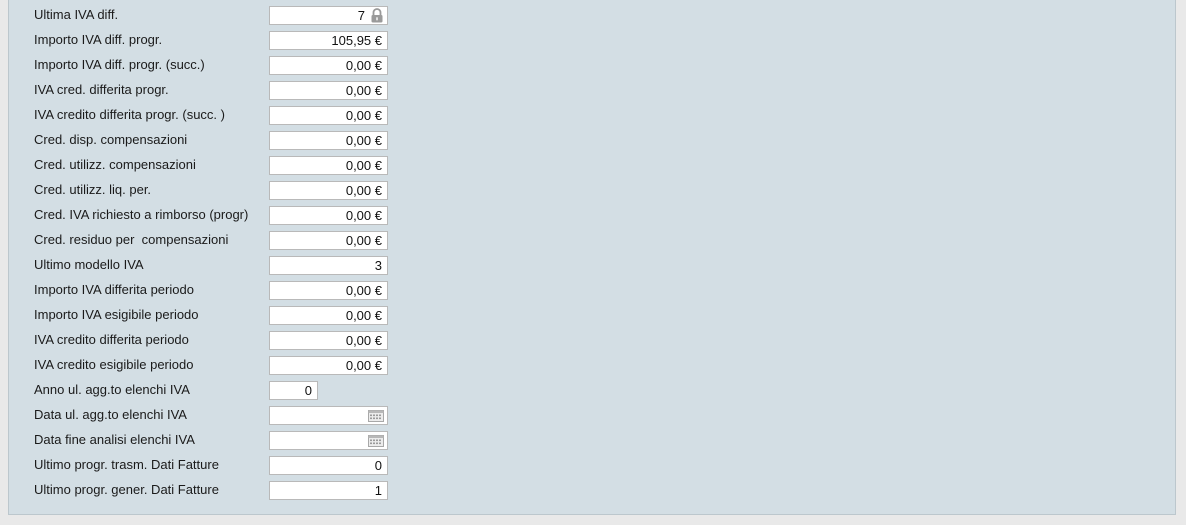 This screenshot has height=525, width=1186. I want to click on ultima-iva-diff-field: 7, so click(328, 15).